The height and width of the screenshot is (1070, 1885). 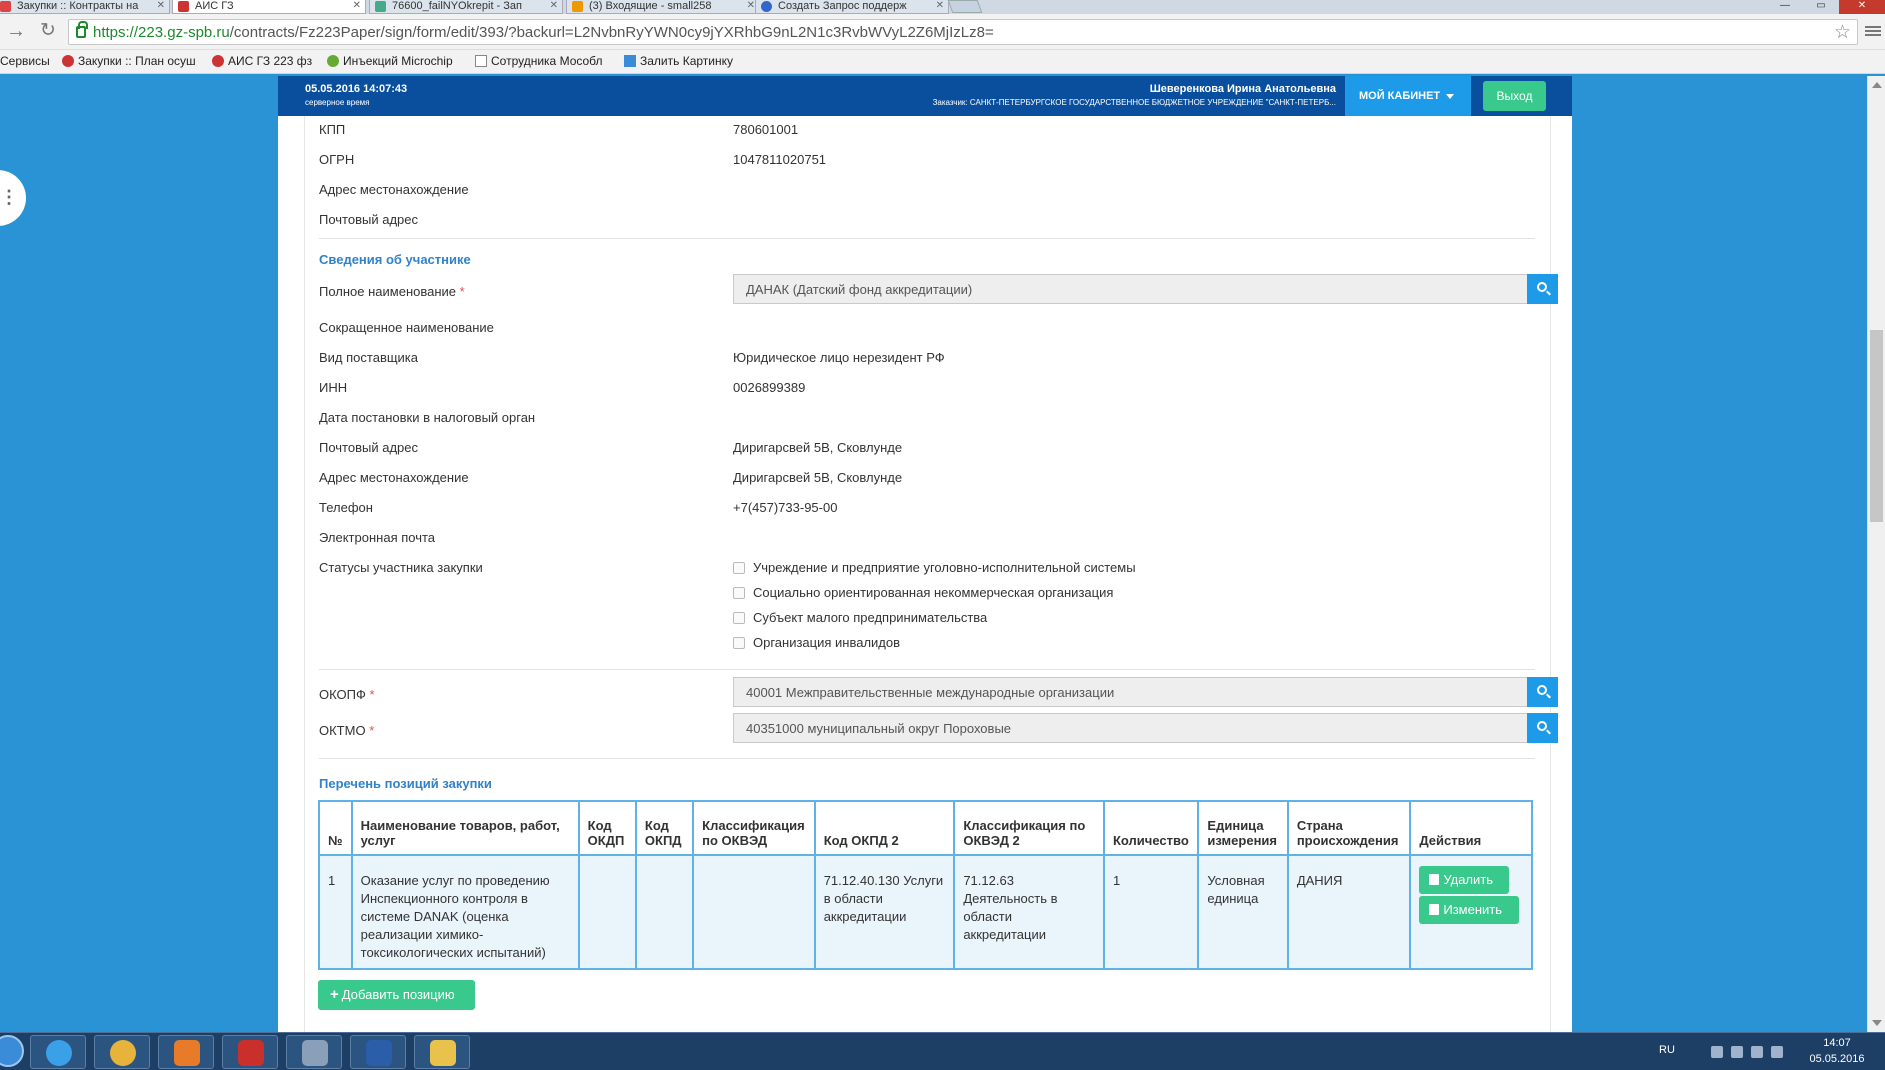 What do you see at coordinates (1132, 728) in the screenshot?
I see `oktmo-input: 40351000 муниципальный округ Пороховые` at bounding box center [1132, 728].